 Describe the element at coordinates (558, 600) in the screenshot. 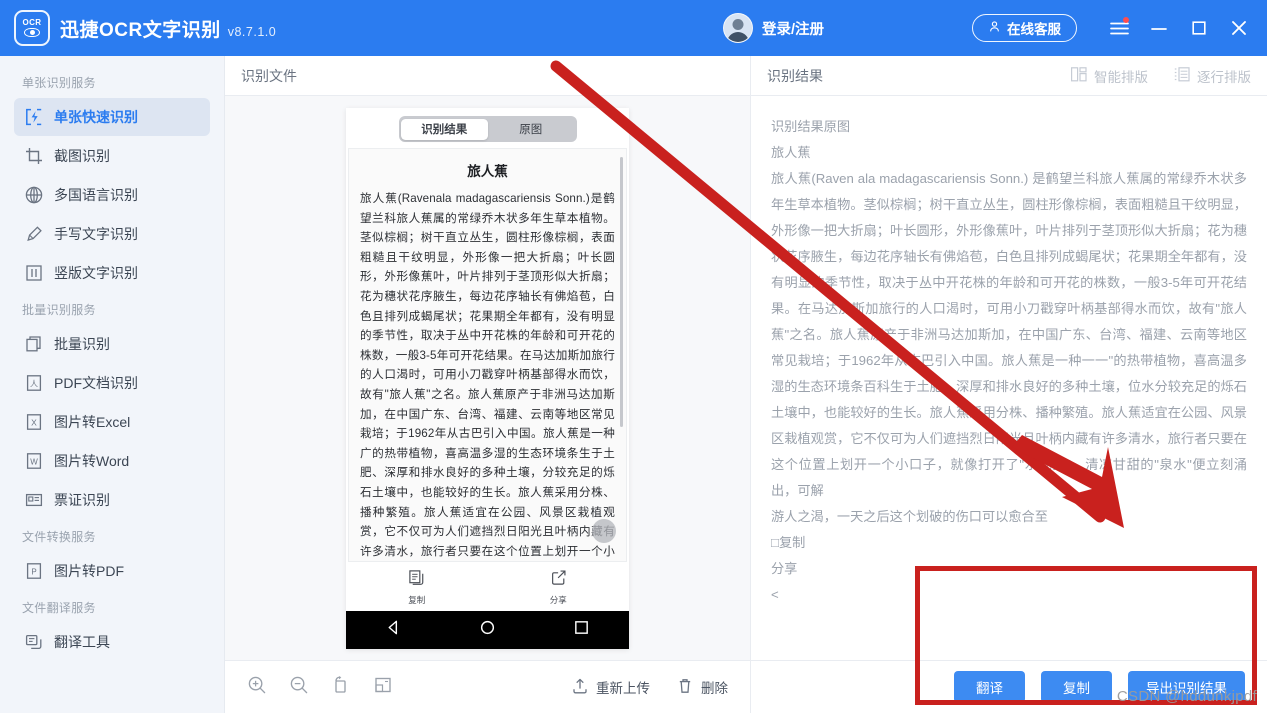

I see `phone-share-label: 分享` at that location.